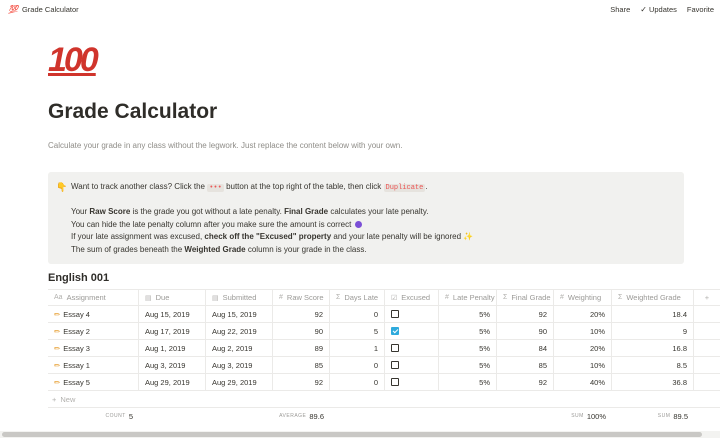 Image resolution: width=720 pixels, height=438 pixels. Describe the element at coordinates (653, 314) in the screenshot. I see `weighted-grade-cell: 18.4` at that location.